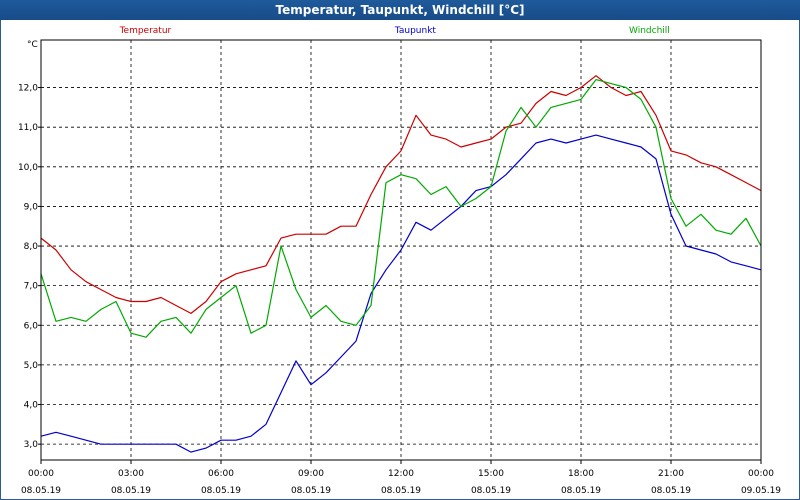 The image size is (800, 500). I want to click on legend-entry-temperatur: Temperatur, so click(145, 31).